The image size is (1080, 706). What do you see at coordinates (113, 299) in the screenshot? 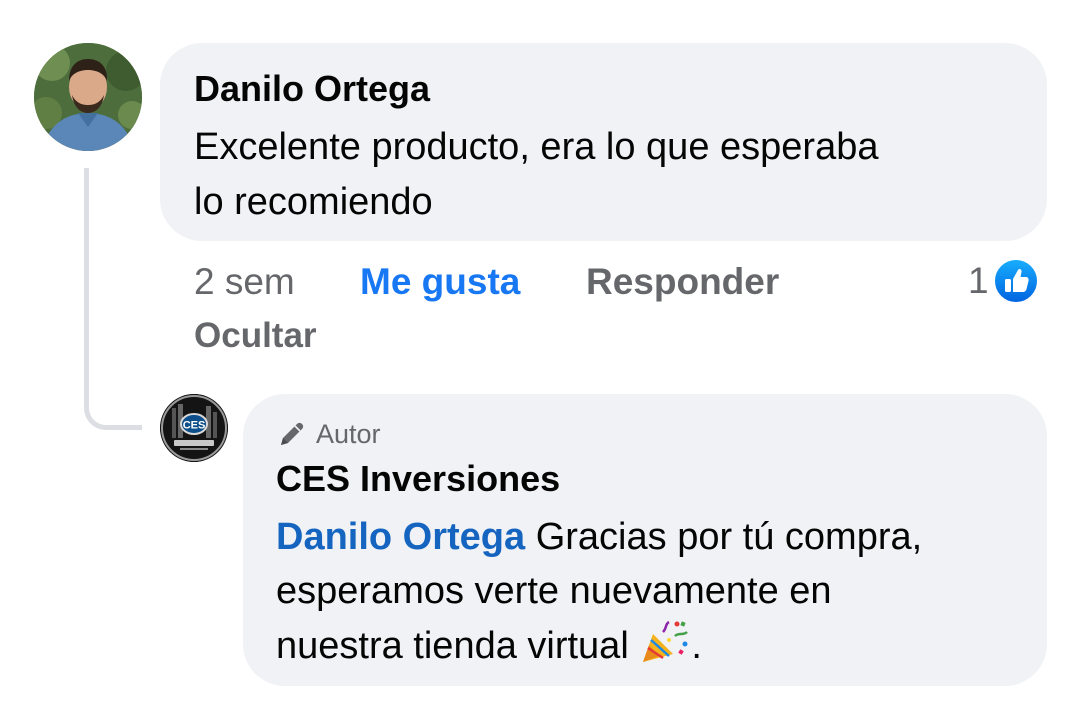
I see `thread-connector-line` at bounding box center [113, 299].